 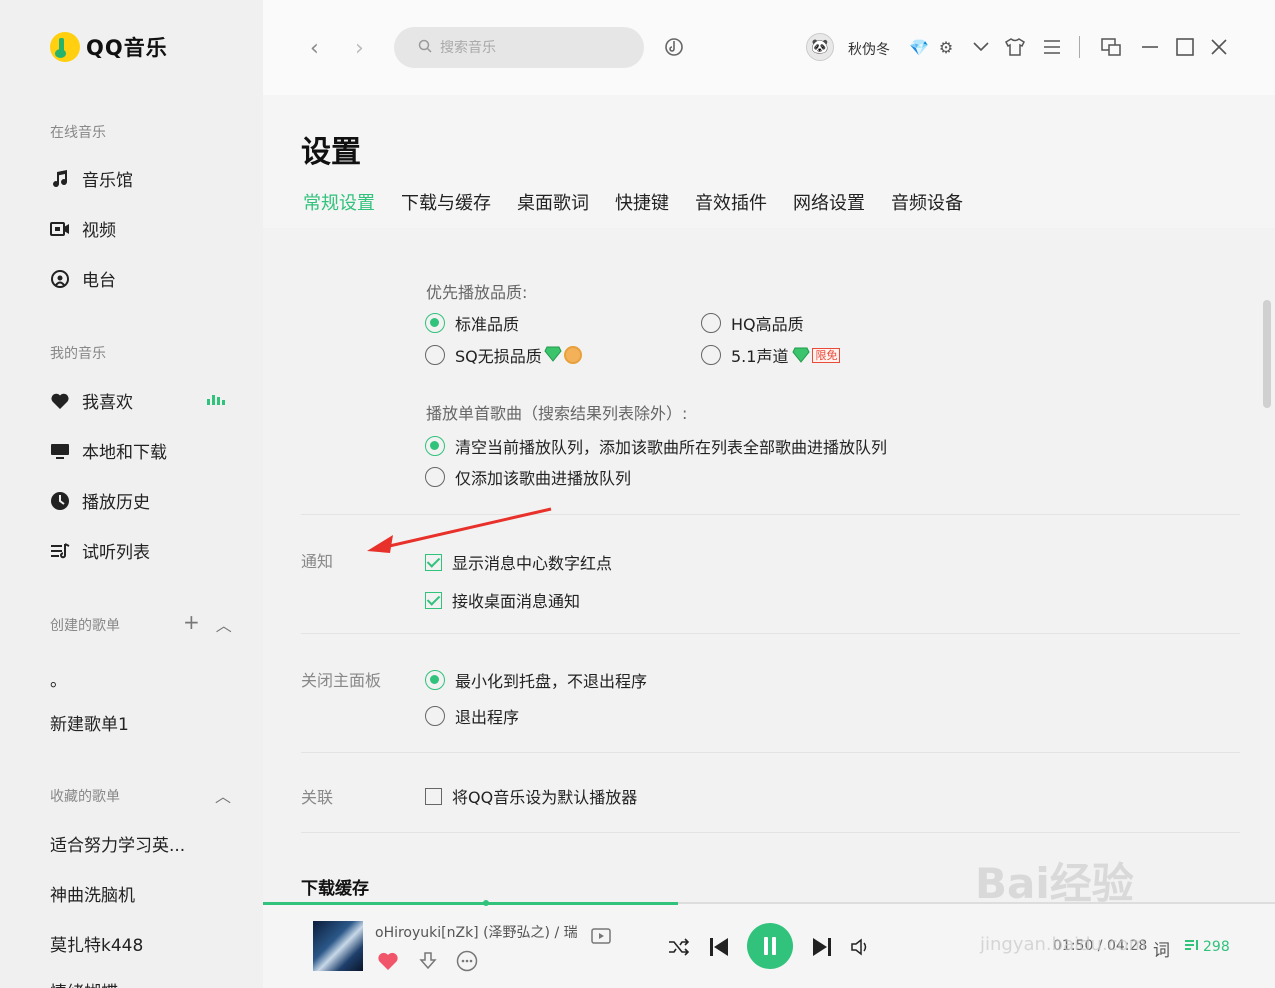 I want to click on volume-icon, so click(x=861, y=947).